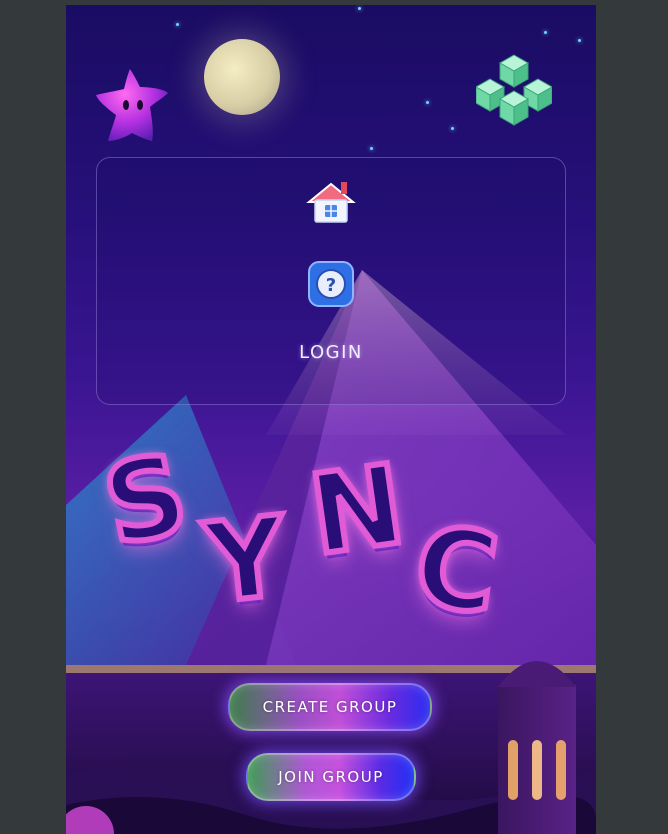 This screenshot has height=834, width=668. I want to click on cube-cluster-icon, so click(514, 90).